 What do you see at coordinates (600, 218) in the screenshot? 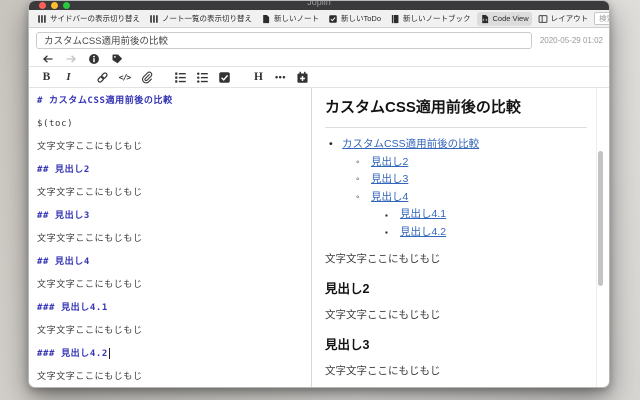
I see `scrollbar-thumb` at bounding box center [600, 218].